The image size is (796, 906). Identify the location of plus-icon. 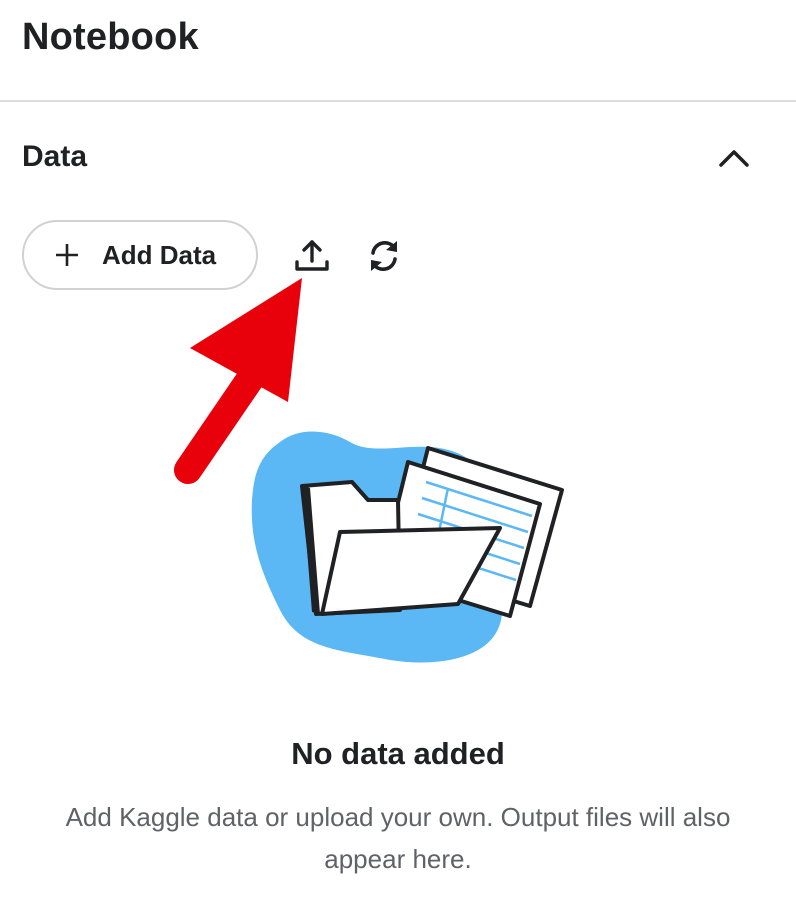
(67, 255).